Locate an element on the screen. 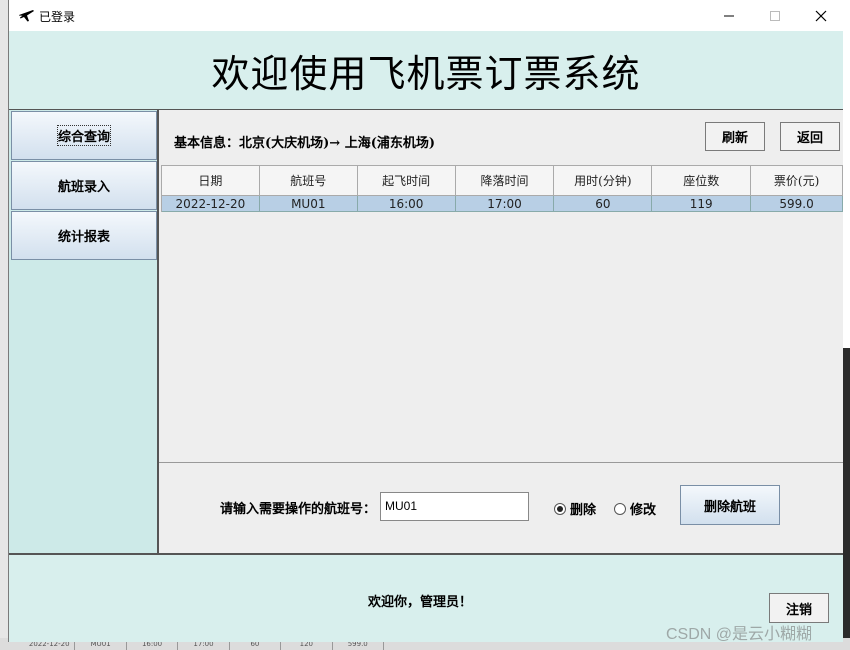  banner: 欢迎使用飞机票订票系统 is located at coordinates (426, 70).